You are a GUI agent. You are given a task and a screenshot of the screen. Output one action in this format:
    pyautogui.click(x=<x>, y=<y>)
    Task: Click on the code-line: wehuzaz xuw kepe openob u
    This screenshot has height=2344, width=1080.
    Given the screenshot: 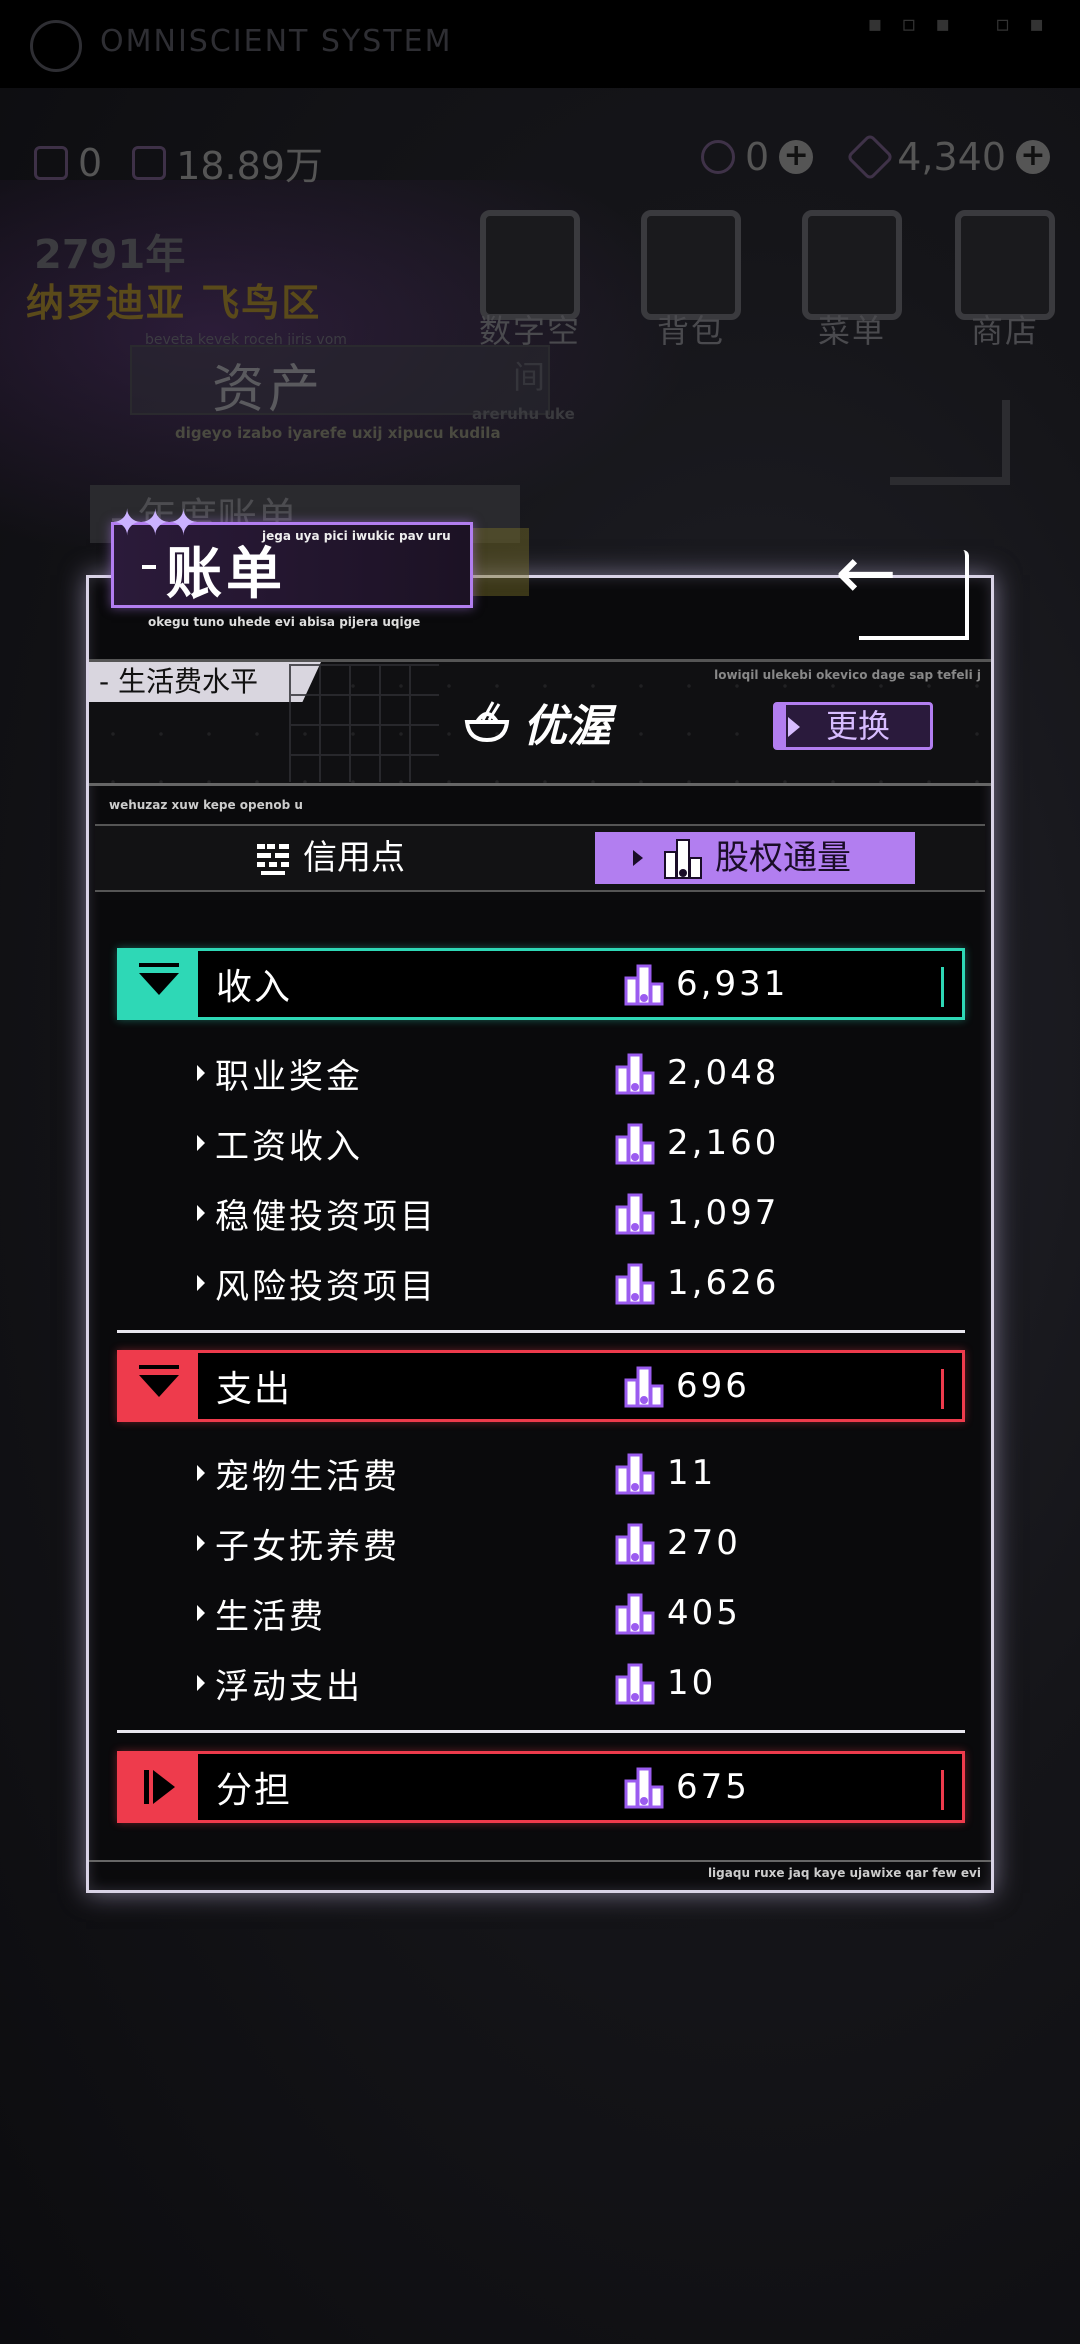 What is the action you would take?
    pyautogui.click(x=206, y=805)
    